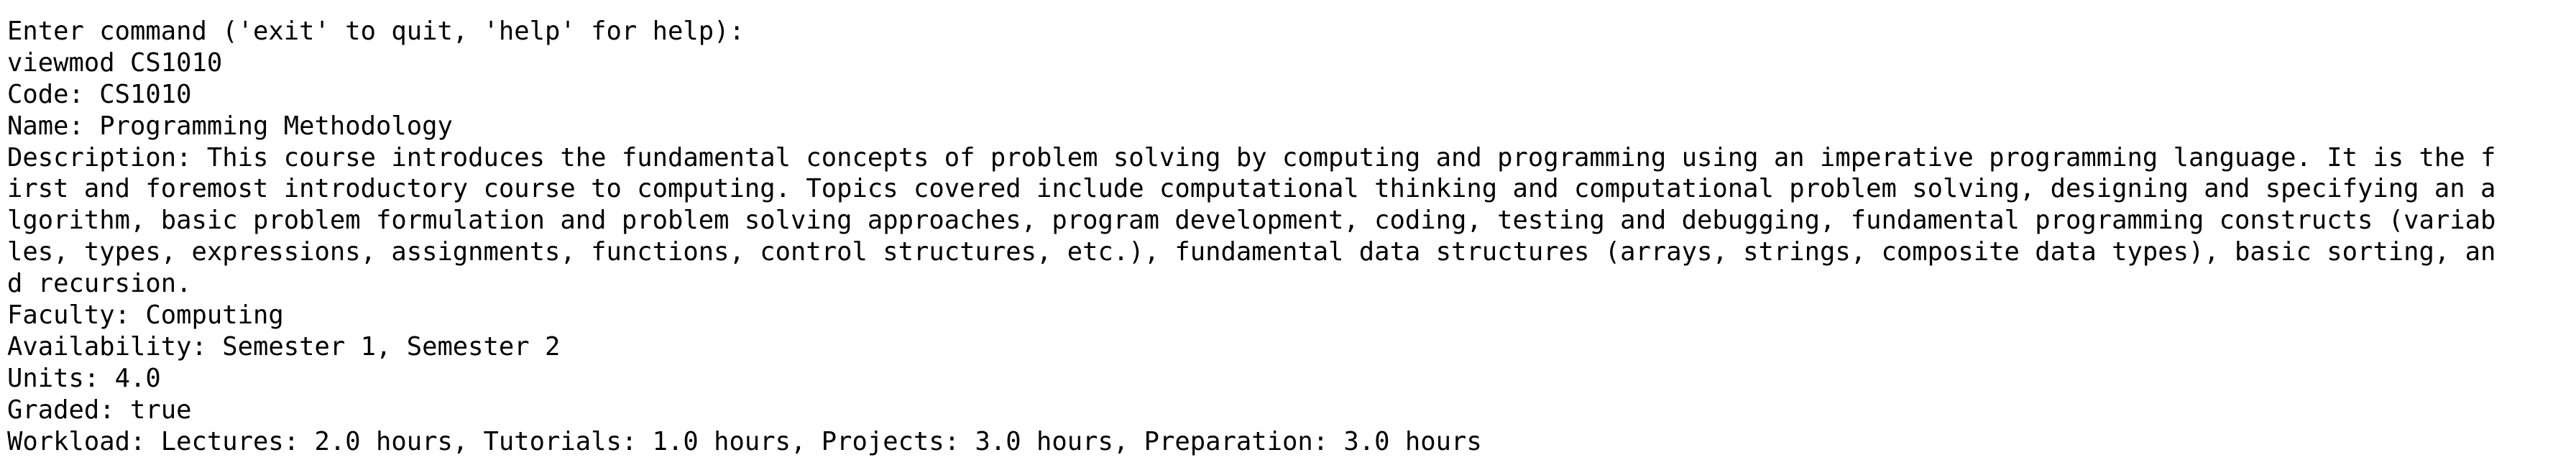 The image size is (2576, 460). I want to click on module-name: Name: Programming Methodology, so click(230, 126).